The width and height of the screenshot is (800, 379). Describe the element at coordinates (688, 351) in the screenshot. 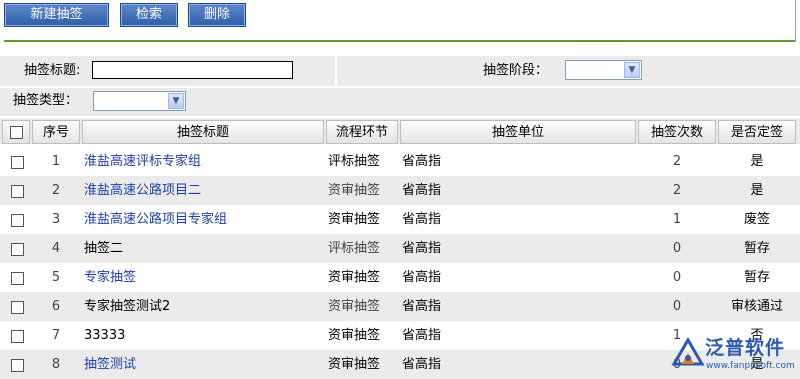

I see `brand-logo-icon` at that location.